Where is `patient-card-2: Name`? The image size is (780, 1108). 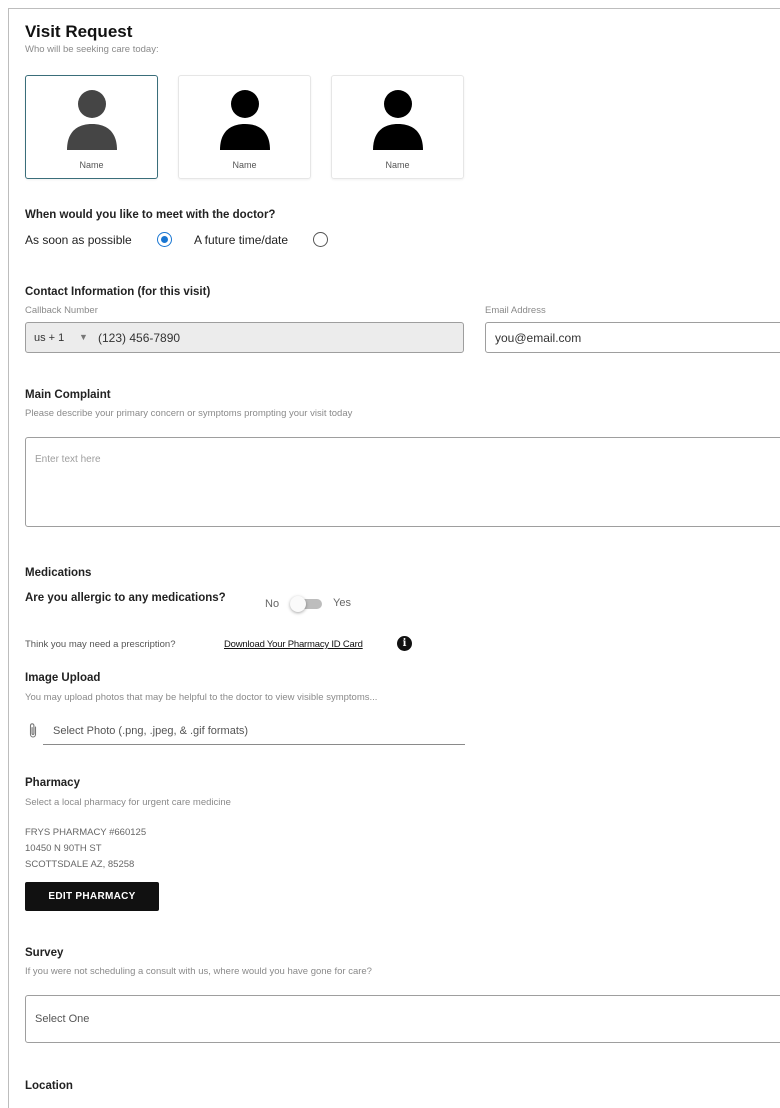 patient-card-2: Name is located at coordinates (244, 127).